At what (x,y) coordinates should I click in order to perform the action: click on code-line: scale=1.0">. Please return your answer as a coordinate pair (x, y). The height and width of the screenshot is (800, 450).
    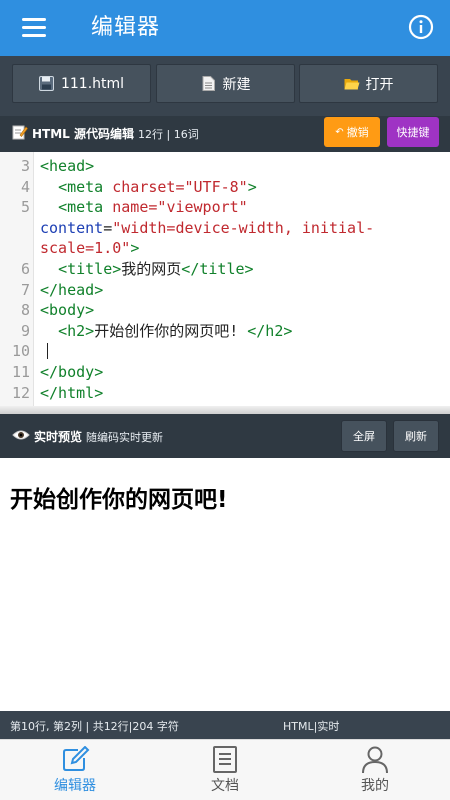
    Looking at the image, I should click on (90, 248).